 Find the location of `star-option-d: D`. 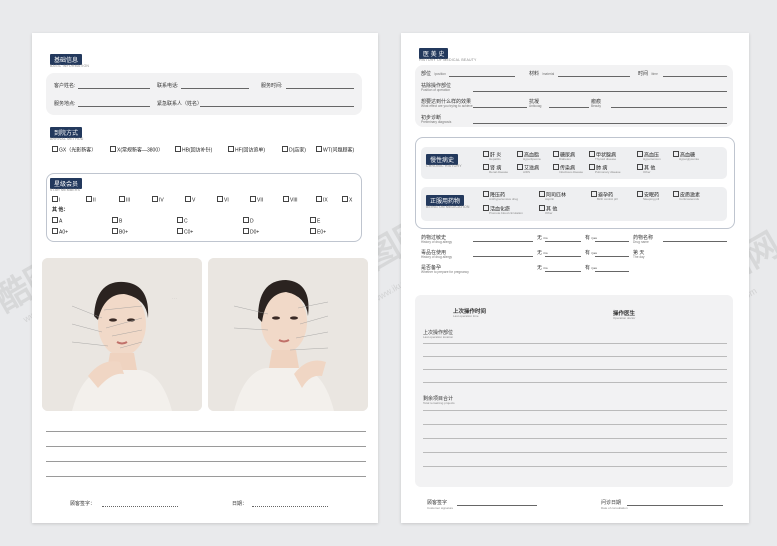

star-option-d: D is located at coordinates (248, 221).